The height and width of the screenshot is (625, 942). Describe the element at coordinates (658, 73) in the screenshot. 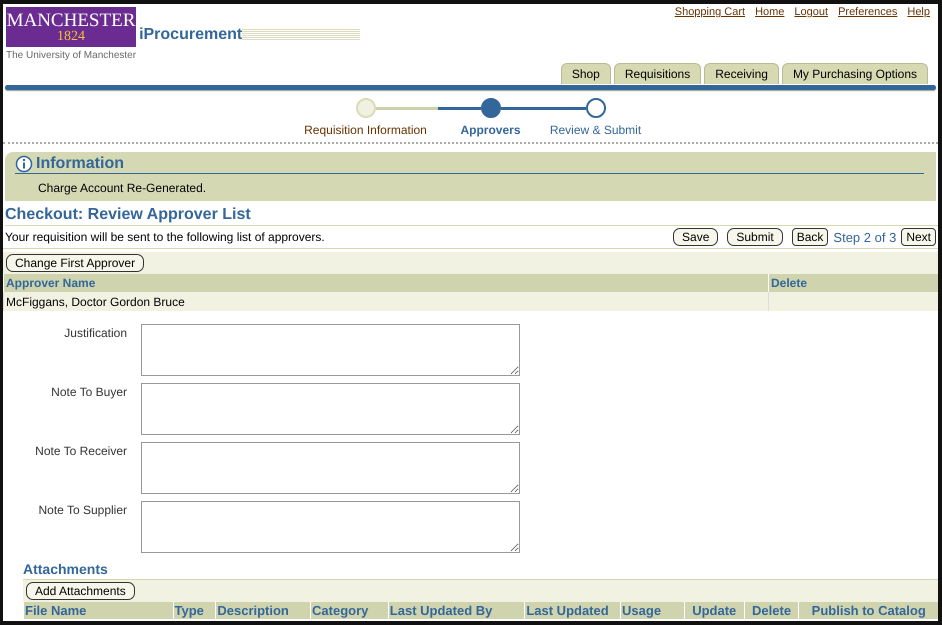

I see `tab: Requisitions` at that location.